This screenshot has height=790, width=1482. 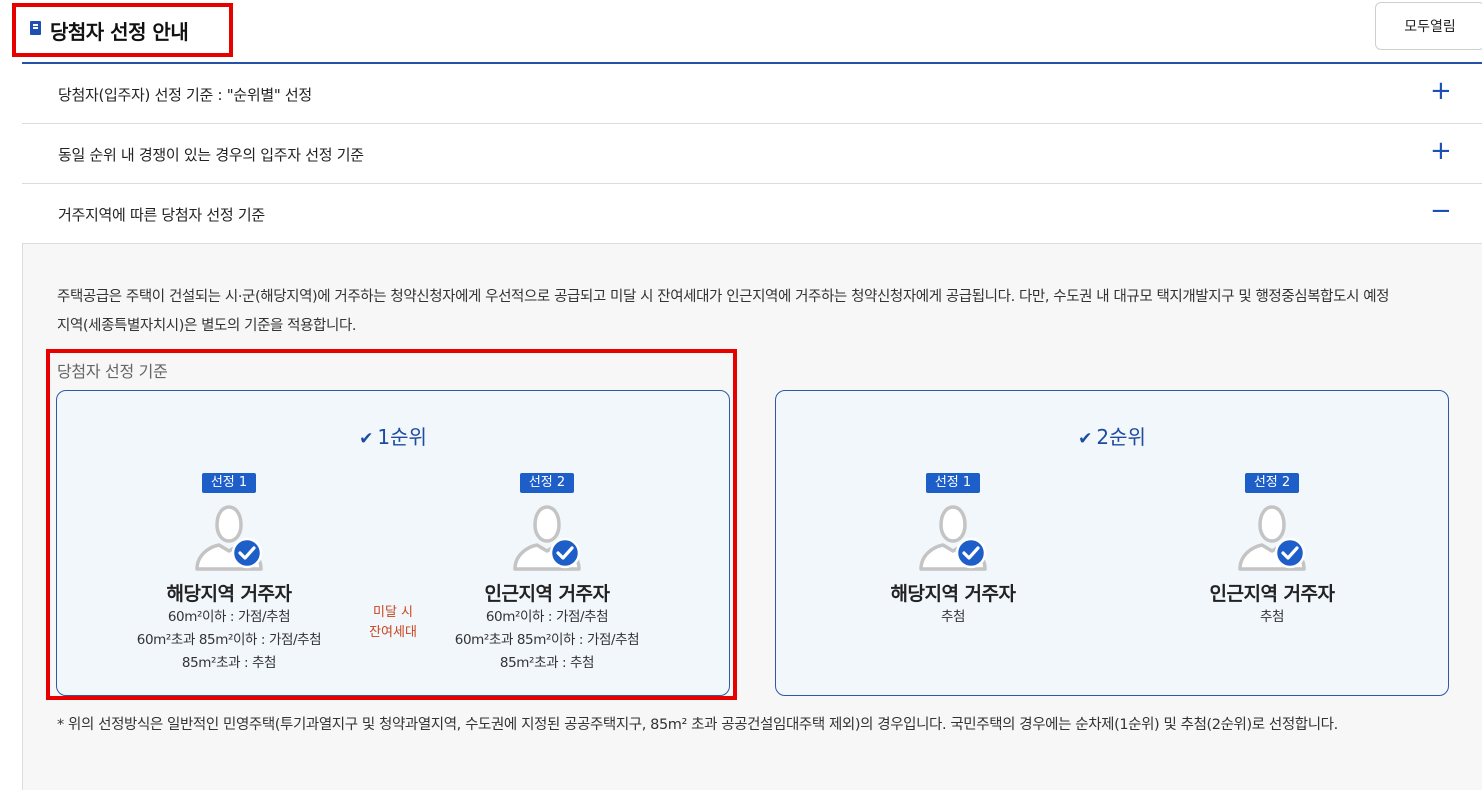 I want to click on expand-all-button: 모두열림, so click(x=1428, y=26).